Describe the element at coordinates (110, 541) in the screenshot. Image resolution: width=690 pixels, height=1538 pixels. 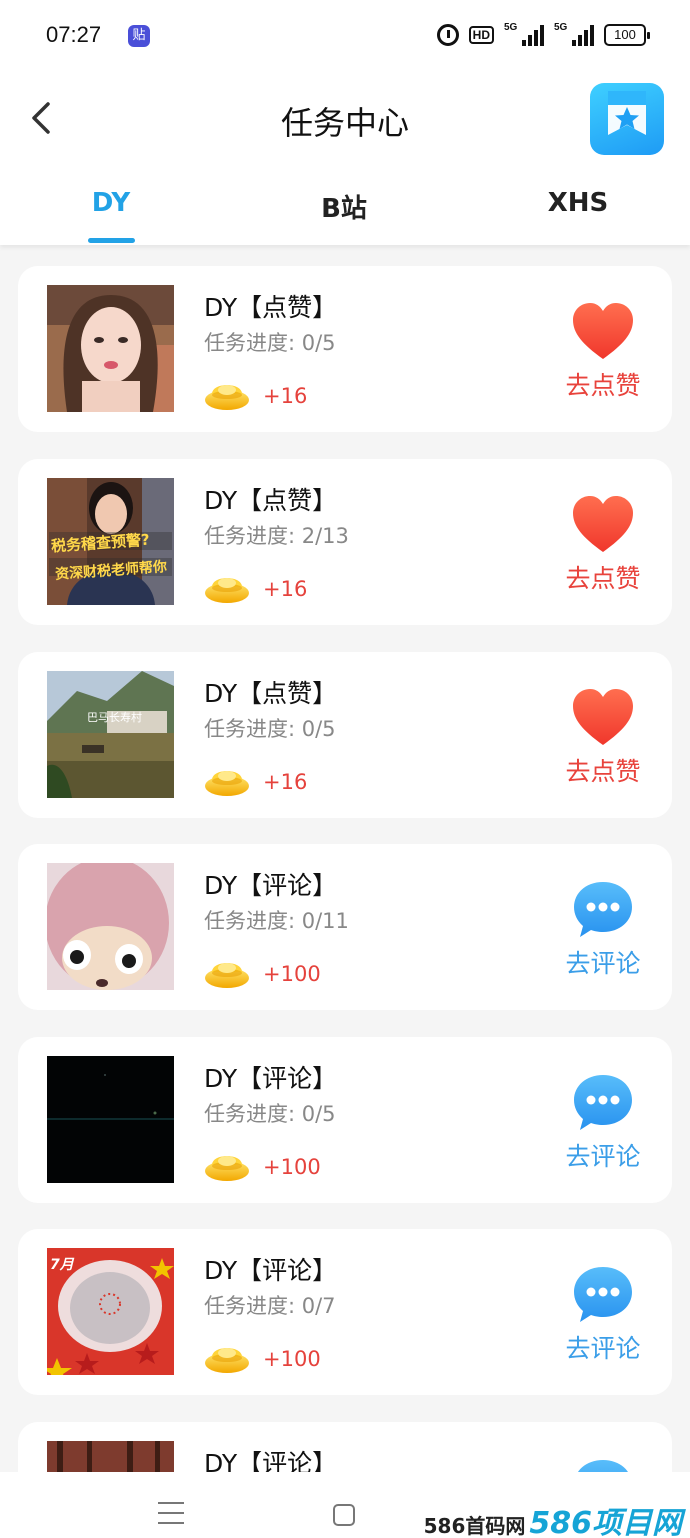
I see `video-thumbnail: 税务稽查预警? 资深财税老师帮你` at that location.